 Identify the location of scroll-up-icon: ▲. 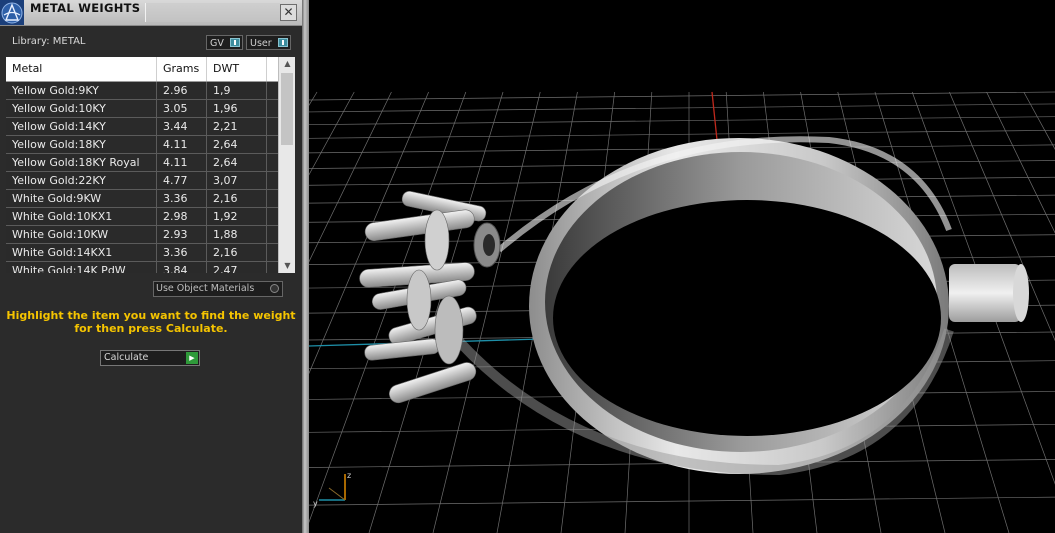
(287, 64).